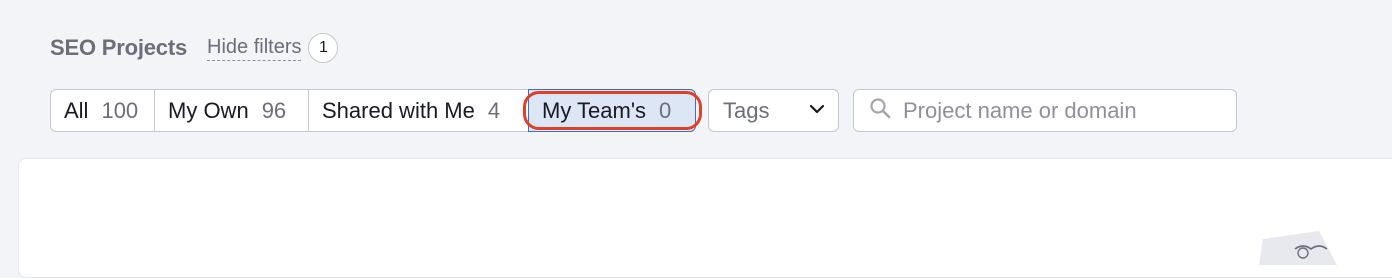 Image resolution: width=1392 pixels, height=278 pixels. What do you see at coordinates (817, 111) in the screenshot?
I see `chevron-down-icon` at bounding box center [817, 111].